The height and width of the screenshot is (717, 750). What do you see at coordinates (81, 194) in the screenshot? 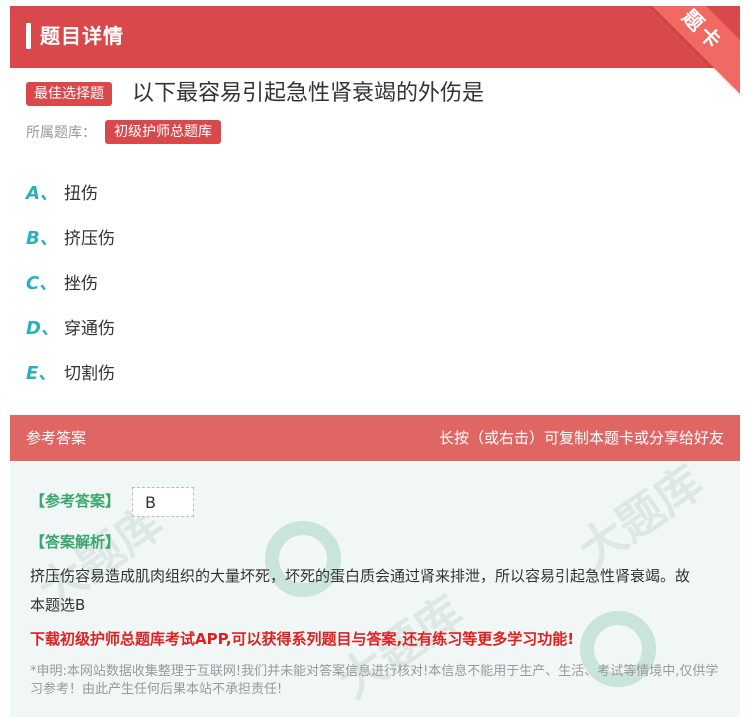
I see `option-text: 扭伤` at bounding box center [81, 194].